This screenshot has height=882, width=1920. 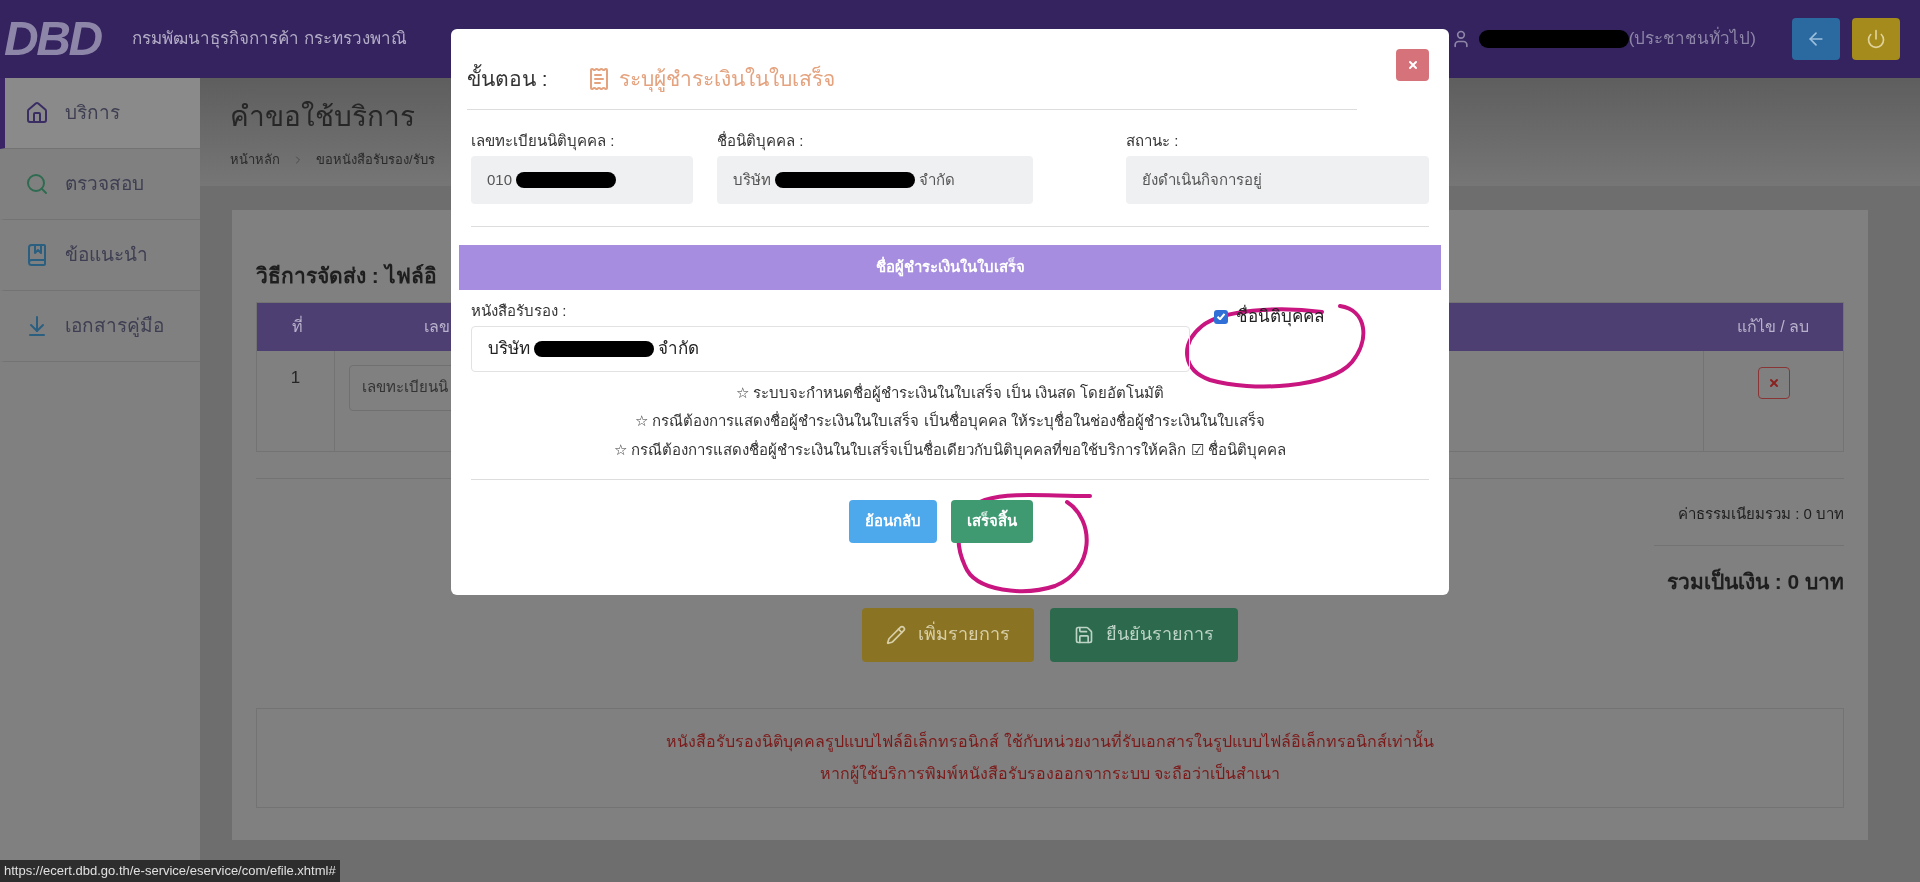 What do you see at coordinates (296, 400) in the screenshot?
I see `table-cell: 1` at bounding box center [296, 400].